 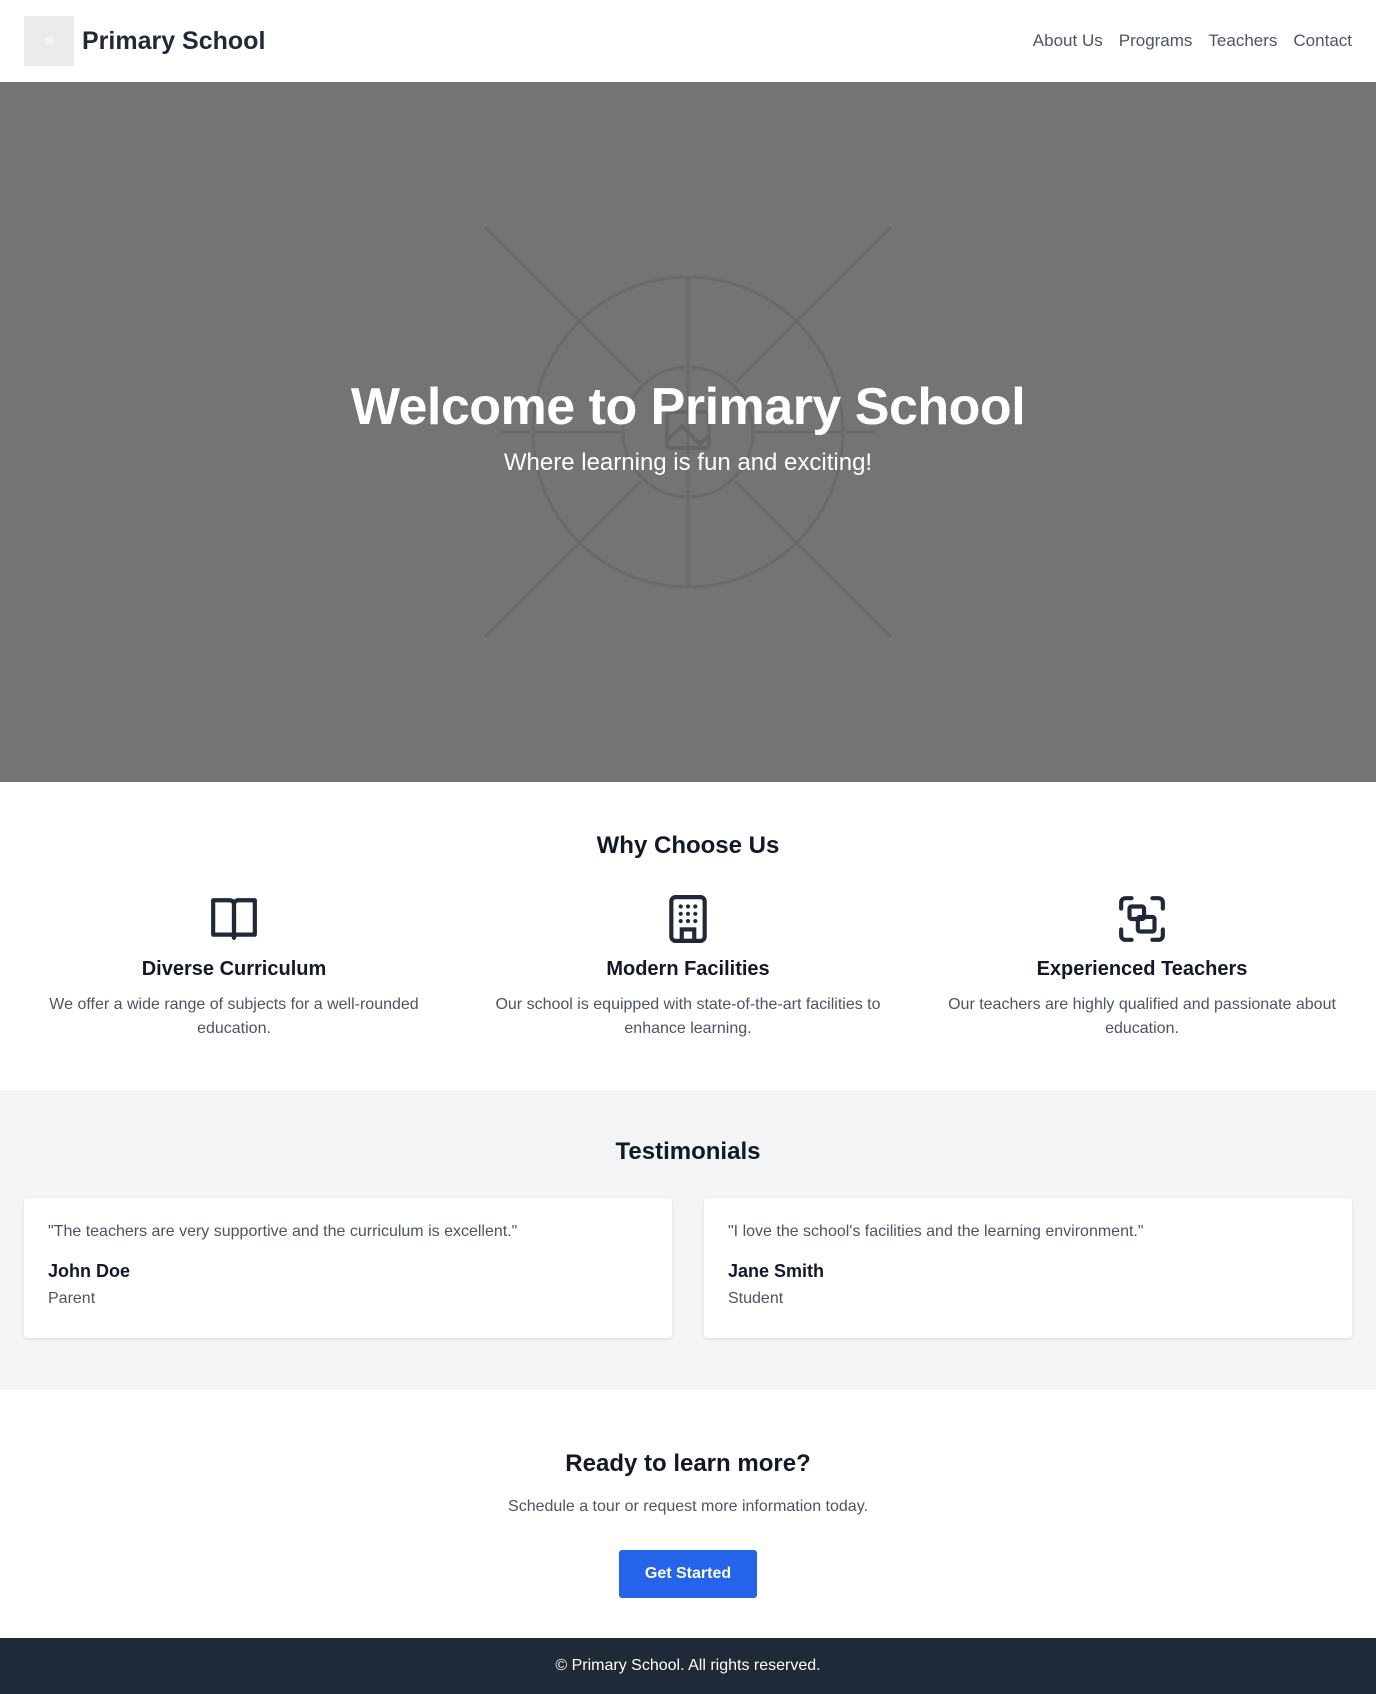 I want to click on footer-copyright: © Primary School. All rights reserved., so click(x=688, y=1665).